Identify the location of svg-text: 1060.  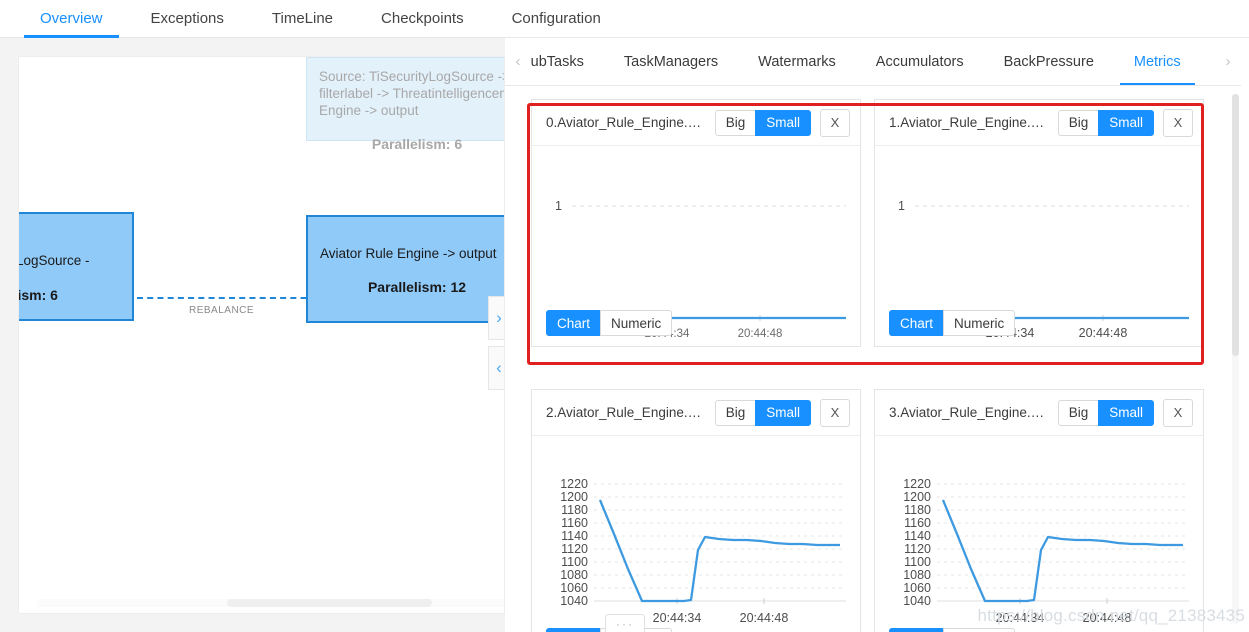
(574, 588).